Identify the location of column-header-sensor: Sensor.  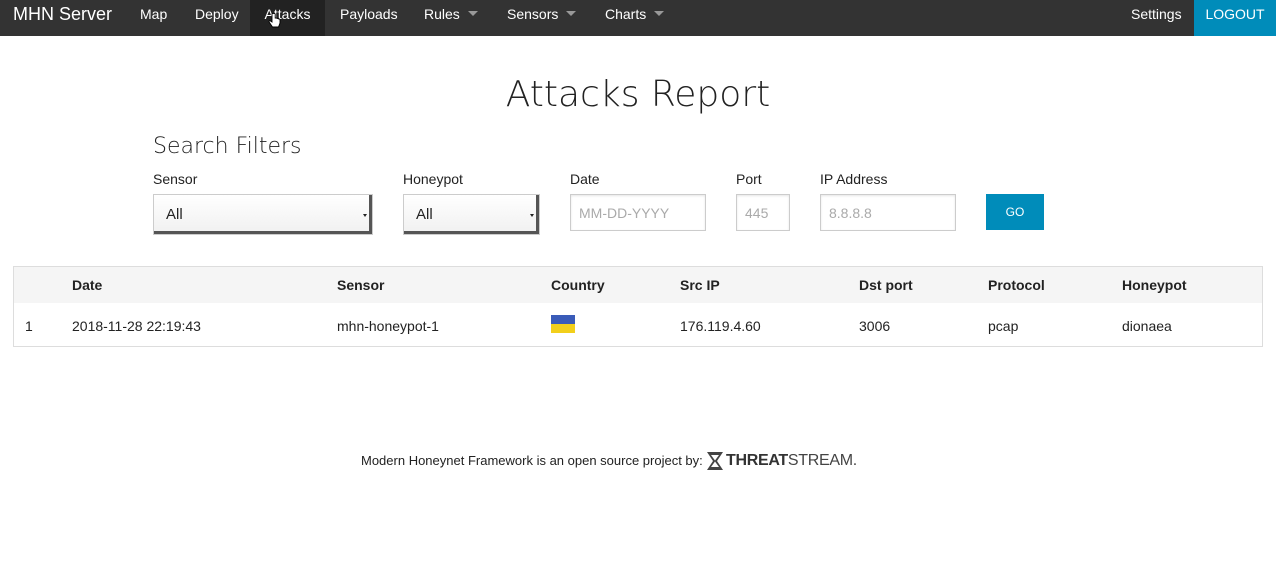
(360, 285).